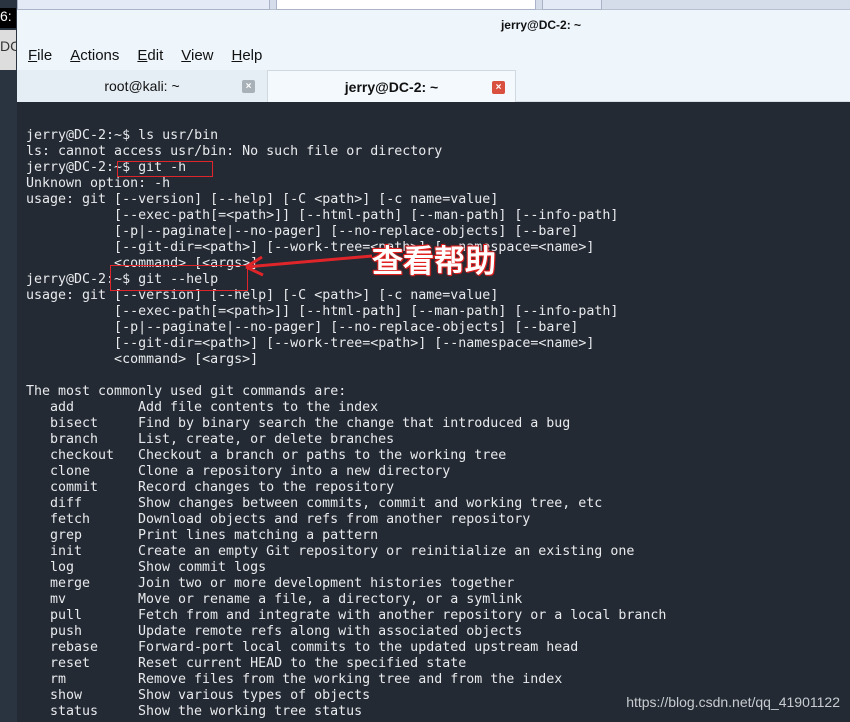 Image resolution: width=850 pixels, height=722 pixels. Describe the element at coordinates (434, 262) in the screenshot. I see `annotation-text: 查看帮助` at that location.